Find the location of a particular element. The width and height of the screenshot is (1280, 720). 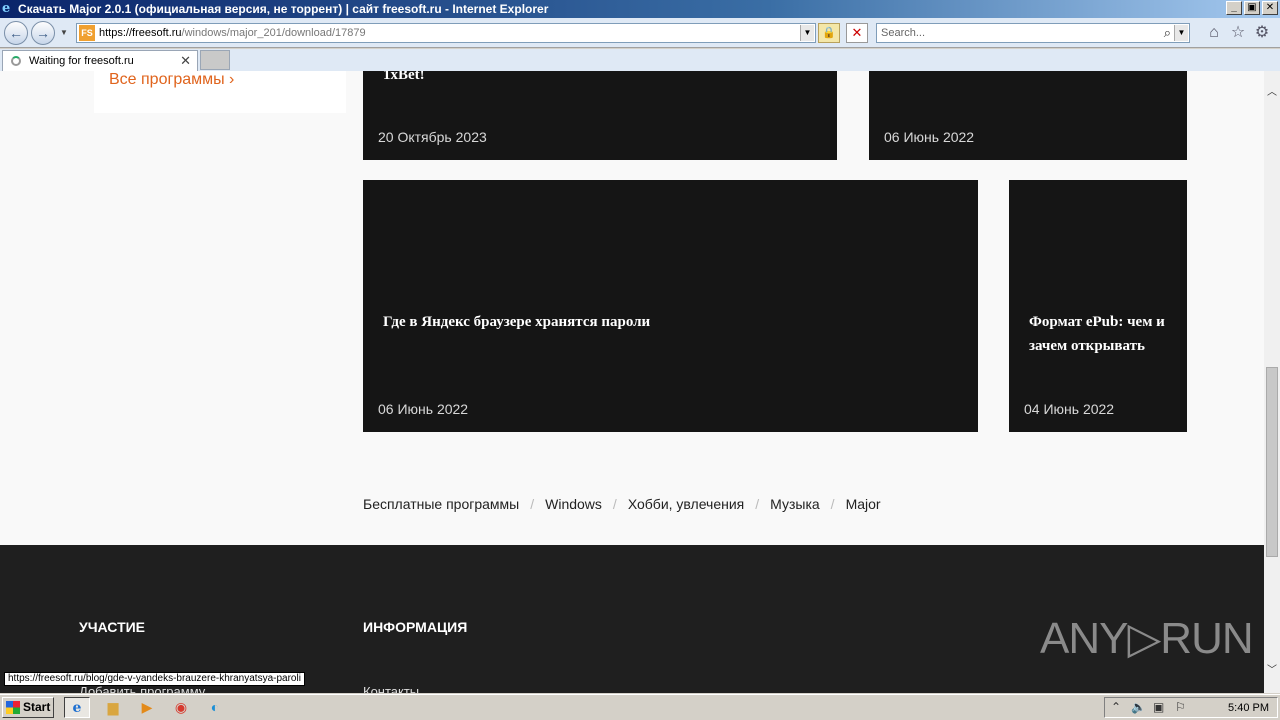

close-icon: ✕ is located at coordinates (857, 32).